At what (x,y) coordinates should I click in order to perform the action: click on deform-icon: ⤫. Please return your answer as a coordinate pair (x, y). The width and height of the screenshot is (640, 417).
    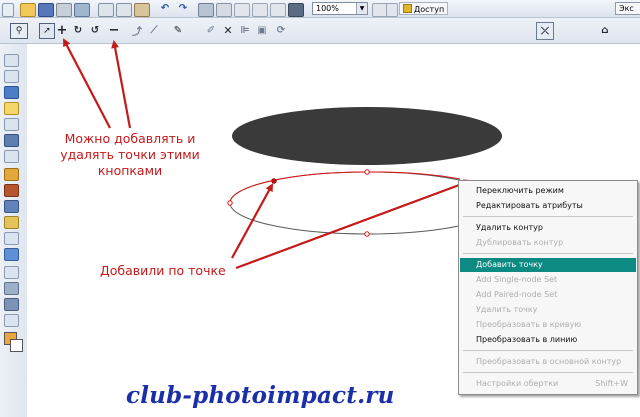
    Looking at the image, I should click on (545, 31).